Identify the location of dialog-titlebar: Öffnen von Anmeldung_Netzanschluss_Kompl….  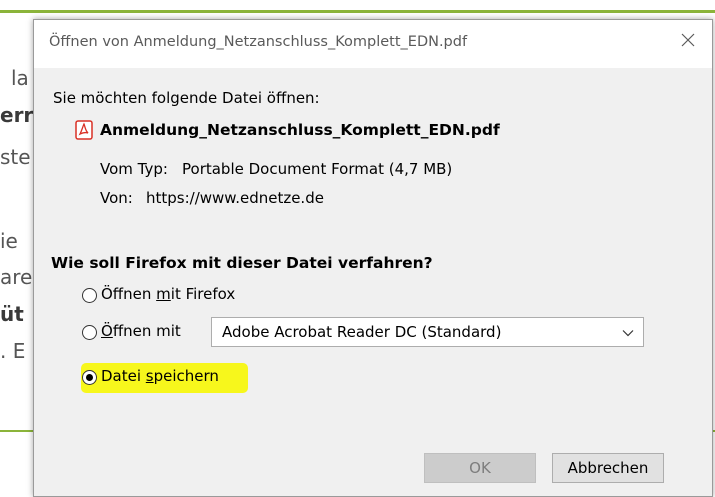
(373, 44).